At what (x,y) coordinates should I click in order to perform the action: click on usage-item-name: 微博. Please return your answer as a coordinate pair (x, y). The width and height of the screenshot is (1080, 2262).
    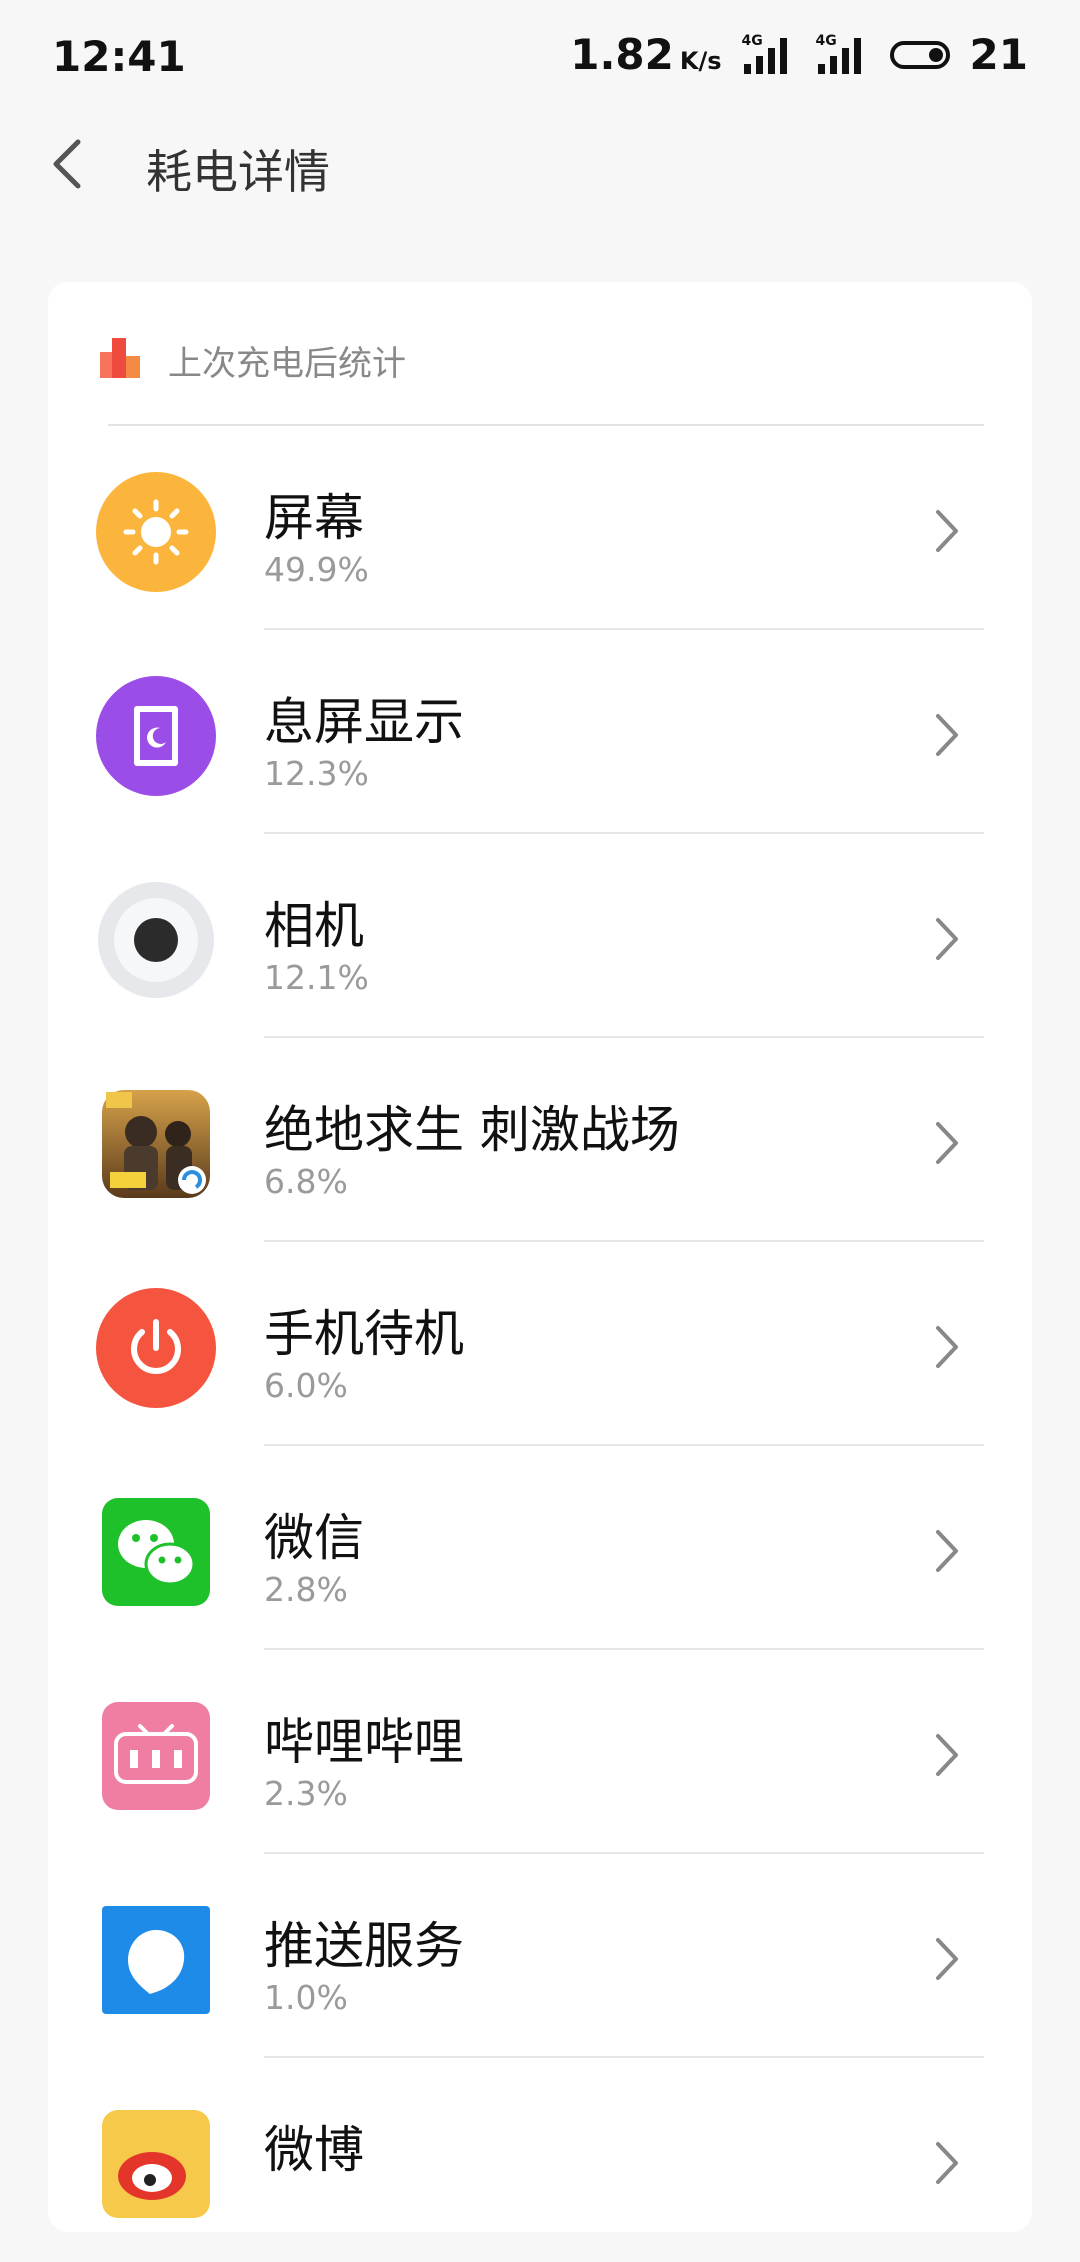
    Looking at the image, I should click on (314, 2150).